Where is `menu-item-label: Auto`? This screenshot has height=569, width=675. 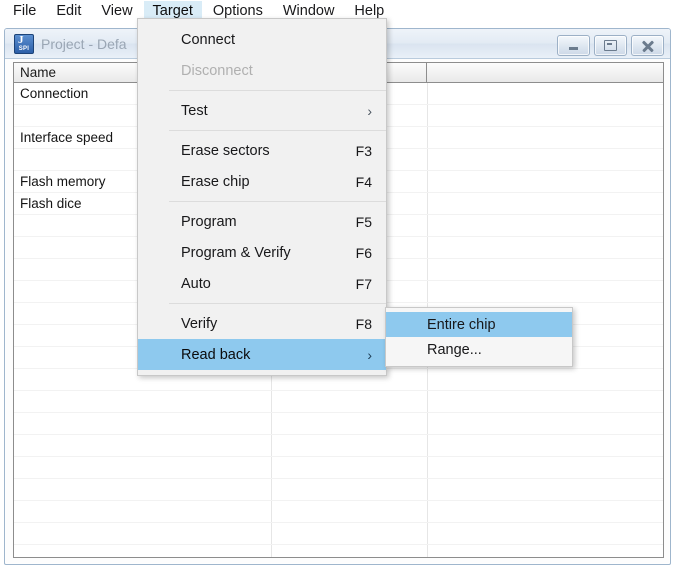 menu-item-label: Auto is located at coordinates (196, 283).